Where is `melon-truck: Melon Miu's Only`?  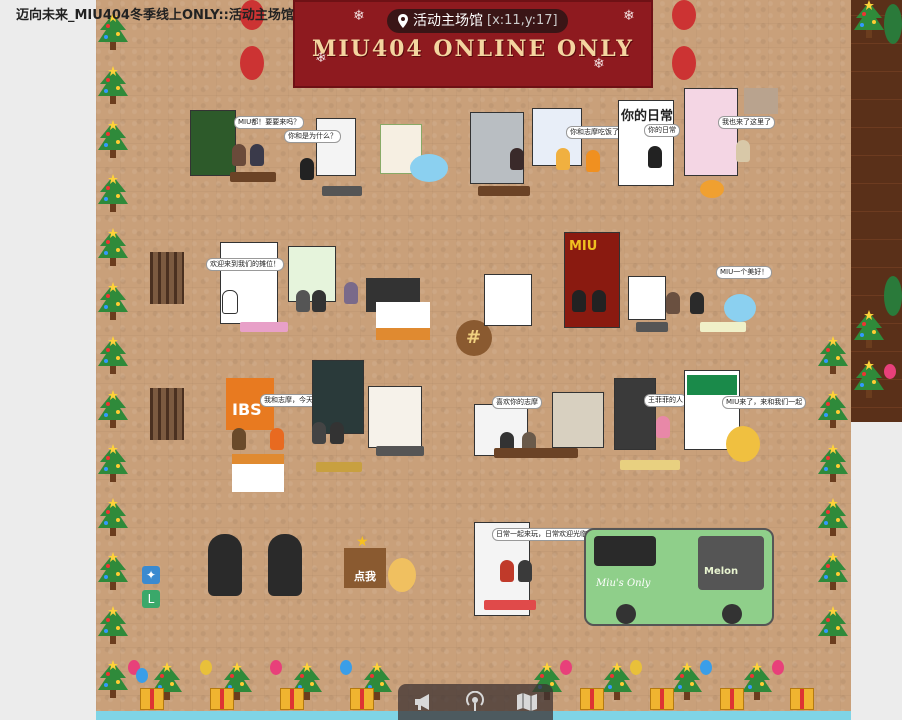 melon-truck: Melon Miu's Only is located at coordinates (679, 577).